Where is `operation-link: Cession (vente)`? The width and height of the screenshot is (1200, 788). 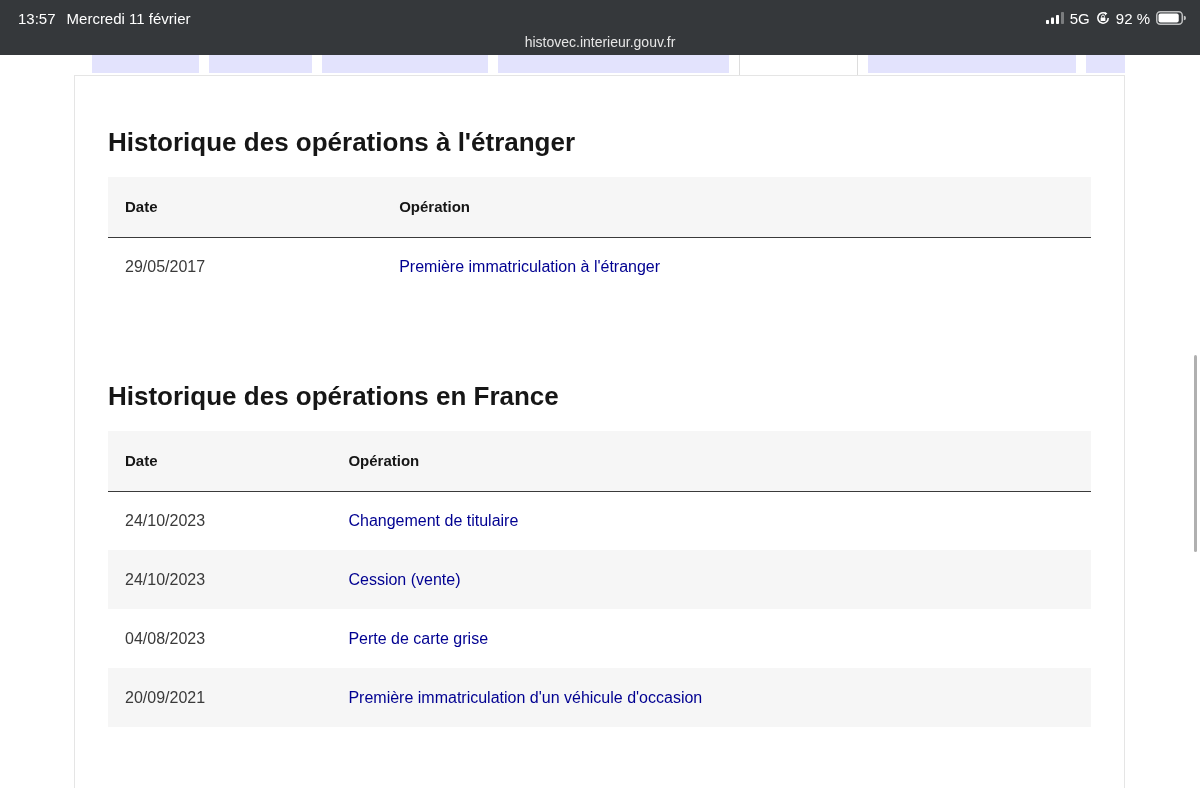 operation-link: Cession (vente) is located at coordinates (404, 579).